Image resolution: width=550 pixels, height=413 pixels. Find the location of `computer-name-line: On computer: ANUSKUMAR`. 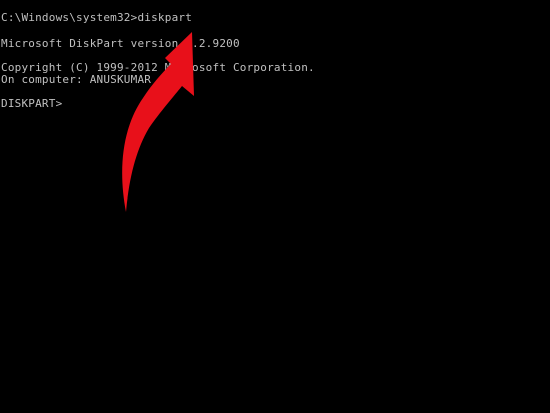

computer-name-line: On computer: ANUSKUMAR is located at coordinates (76, 79).